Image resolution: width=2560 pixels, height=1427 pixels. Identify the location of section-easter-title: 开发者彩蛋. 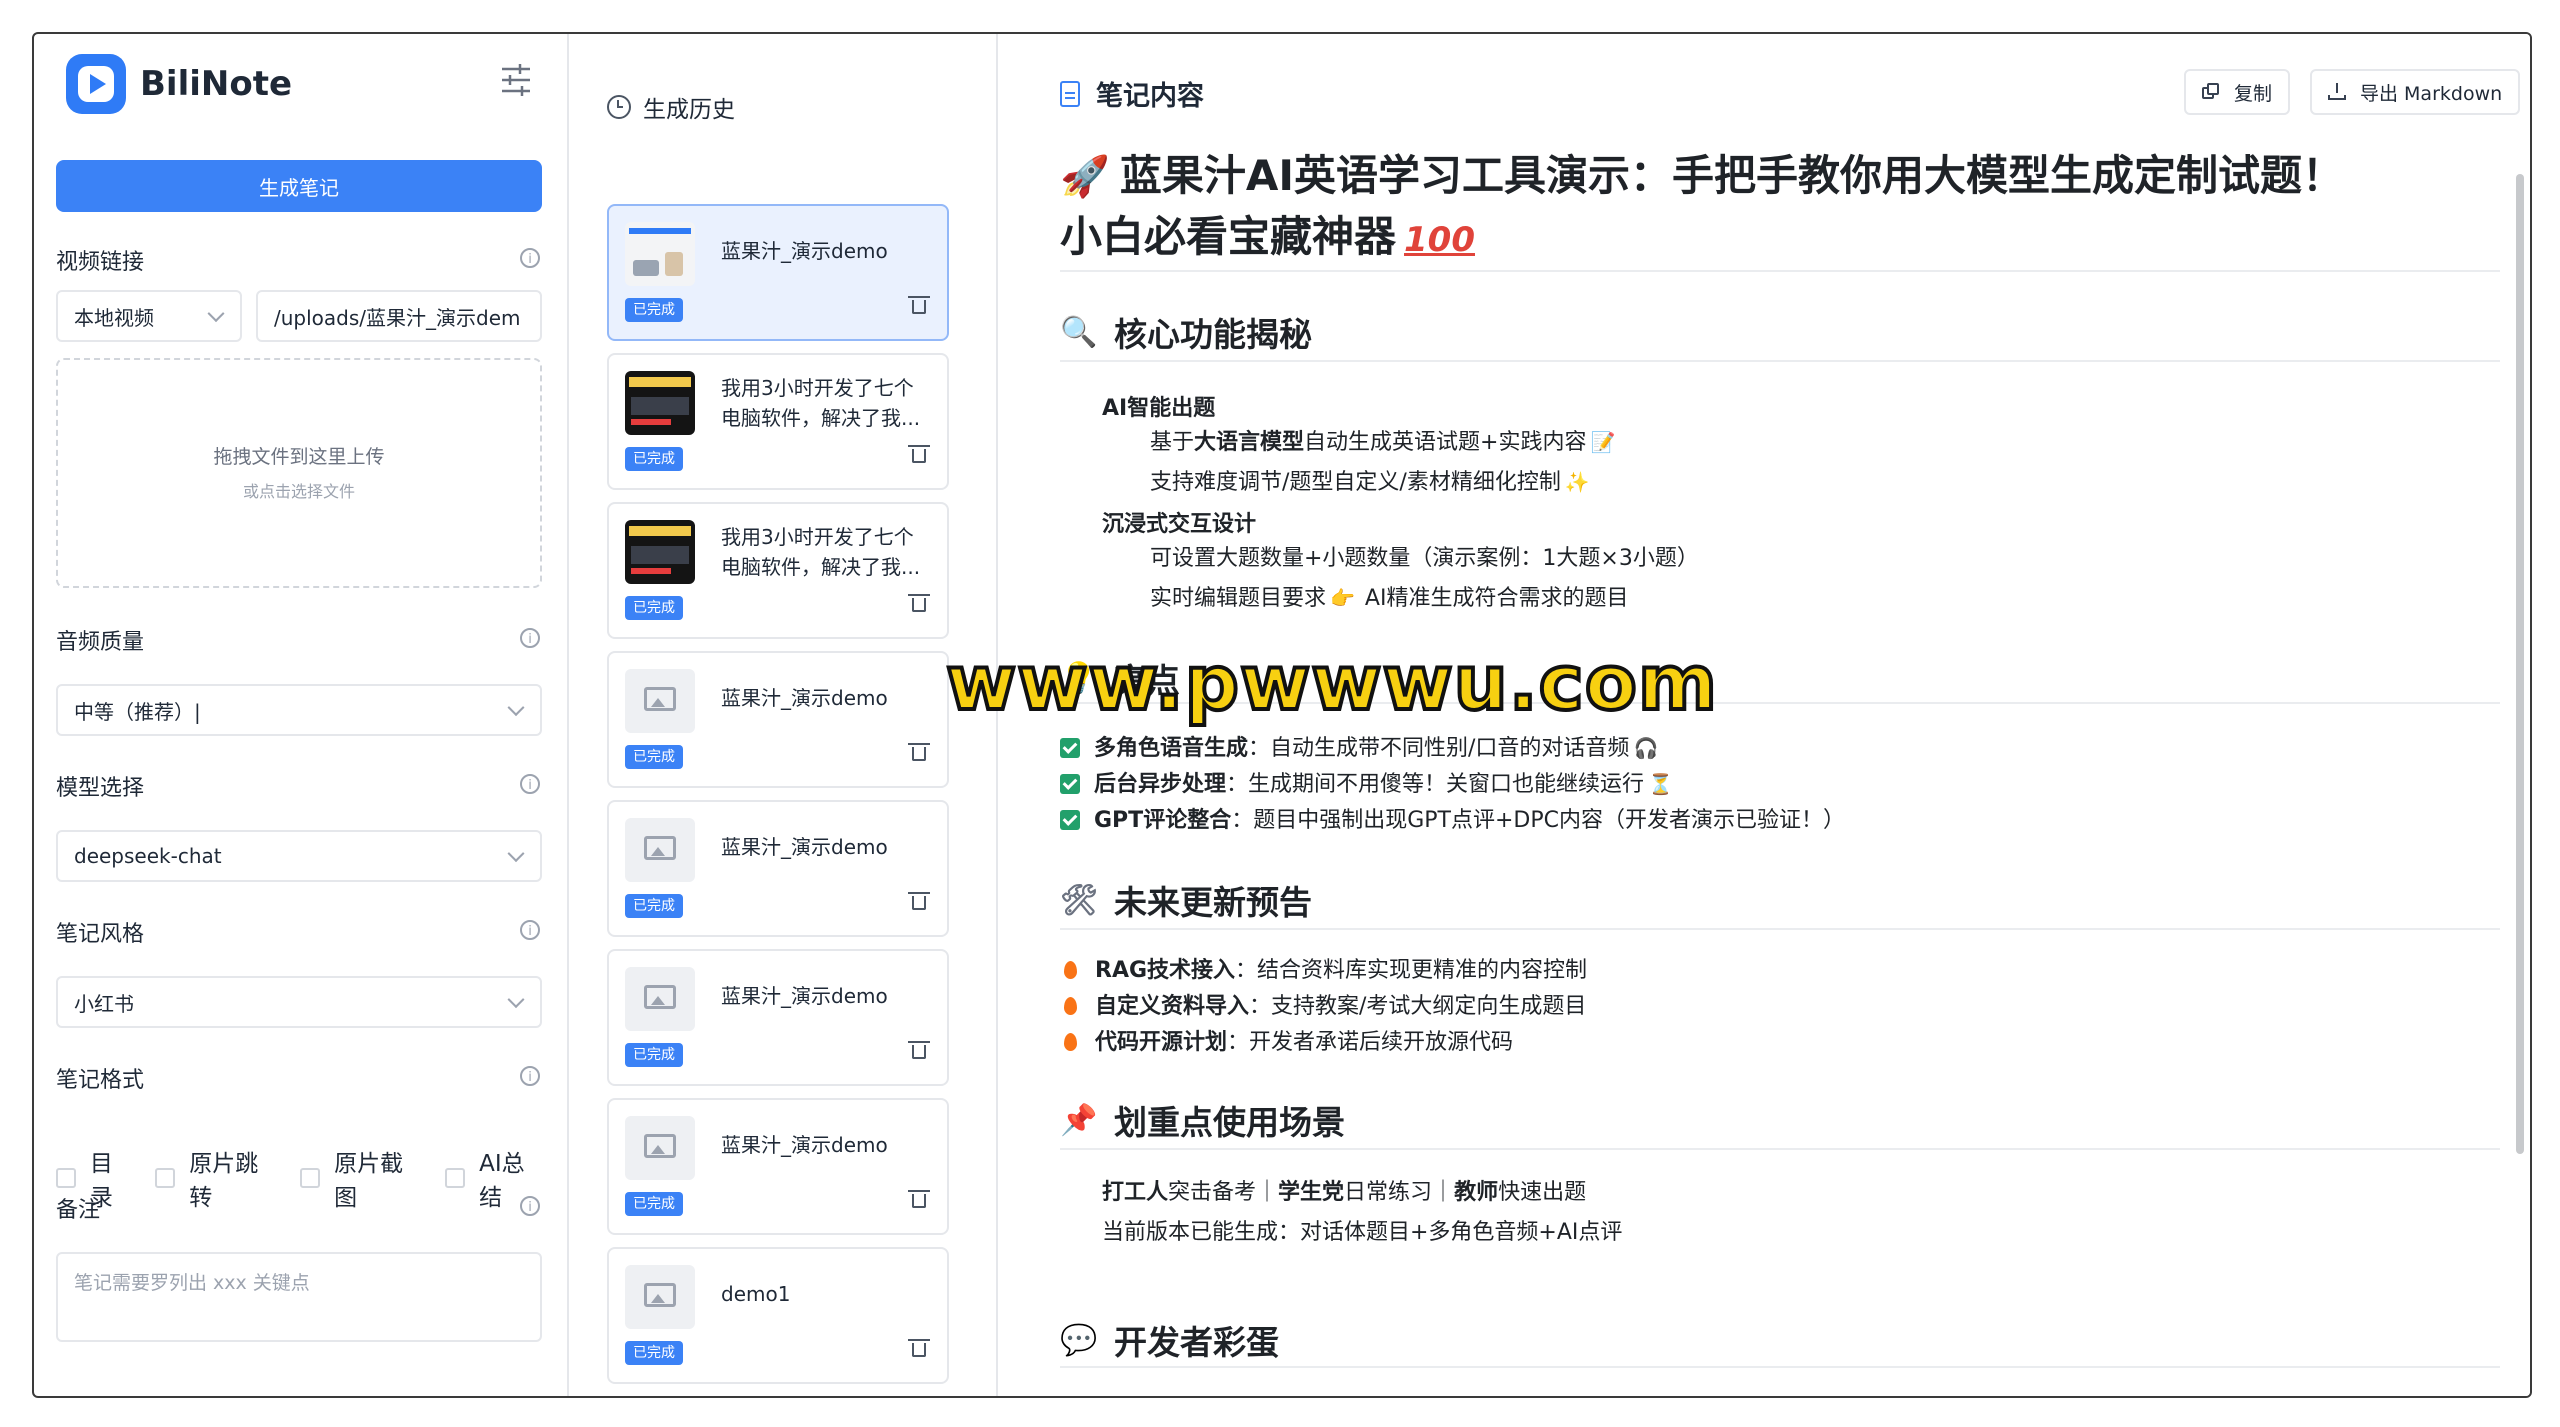
(1196, 1342).